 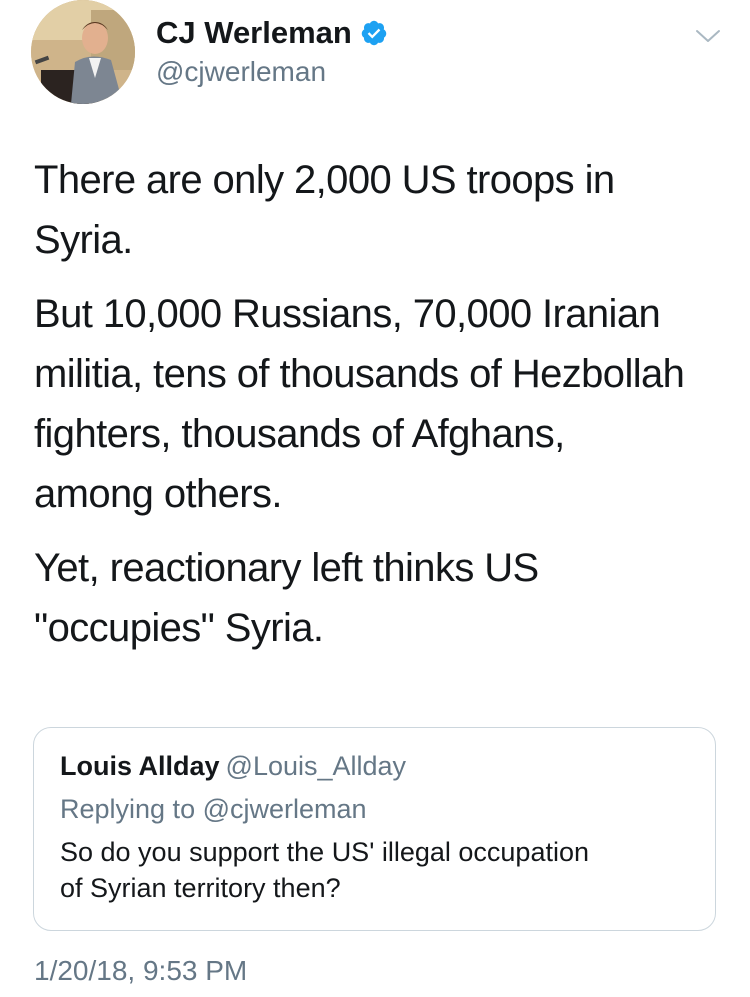 I want to click on chevron-down-icon, so click(x=708, y=36).